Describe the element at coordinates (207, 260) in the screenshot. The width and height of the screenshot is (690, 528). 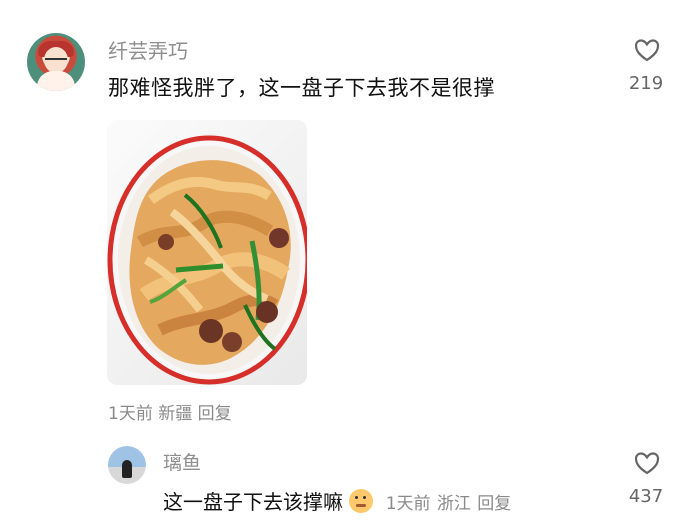
I see `noodle-dish-image` at that location.